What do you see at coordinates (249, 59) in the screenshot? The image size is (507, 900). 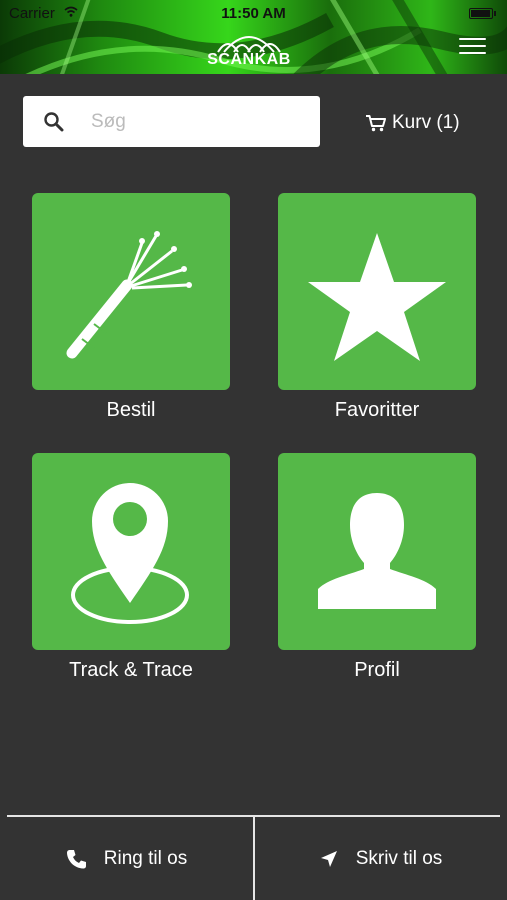 I see `logo-text: SCANKAB` at bounding box center [249, 59].